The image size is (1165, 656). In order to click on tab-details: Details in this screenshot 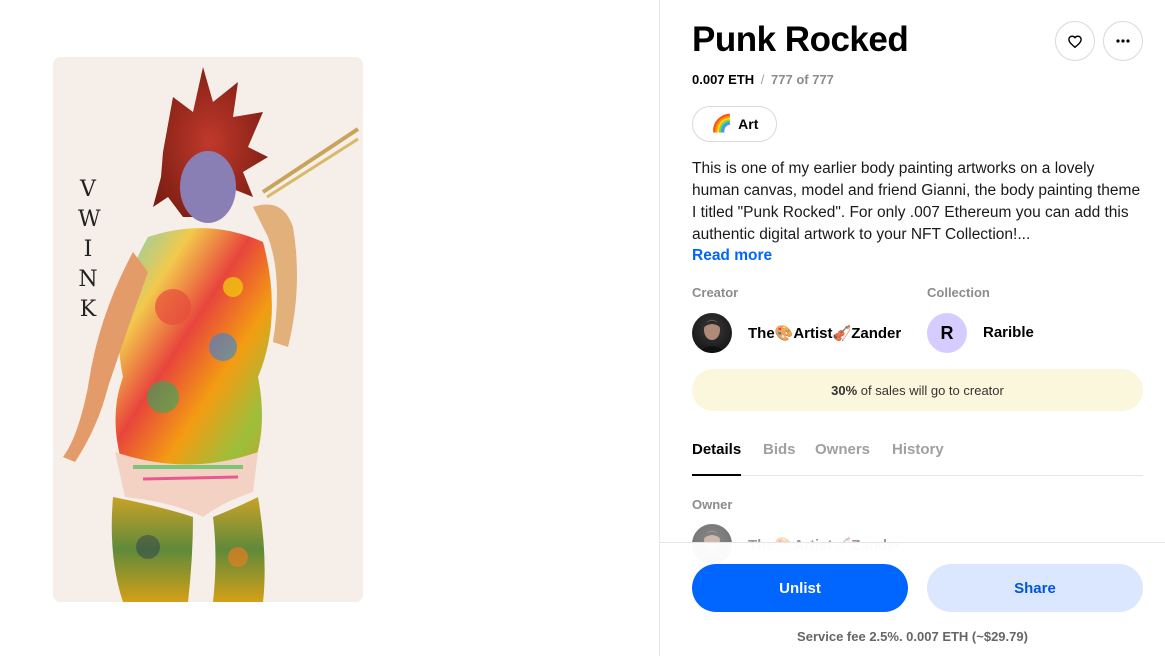, I will do `click(717, 458)`.